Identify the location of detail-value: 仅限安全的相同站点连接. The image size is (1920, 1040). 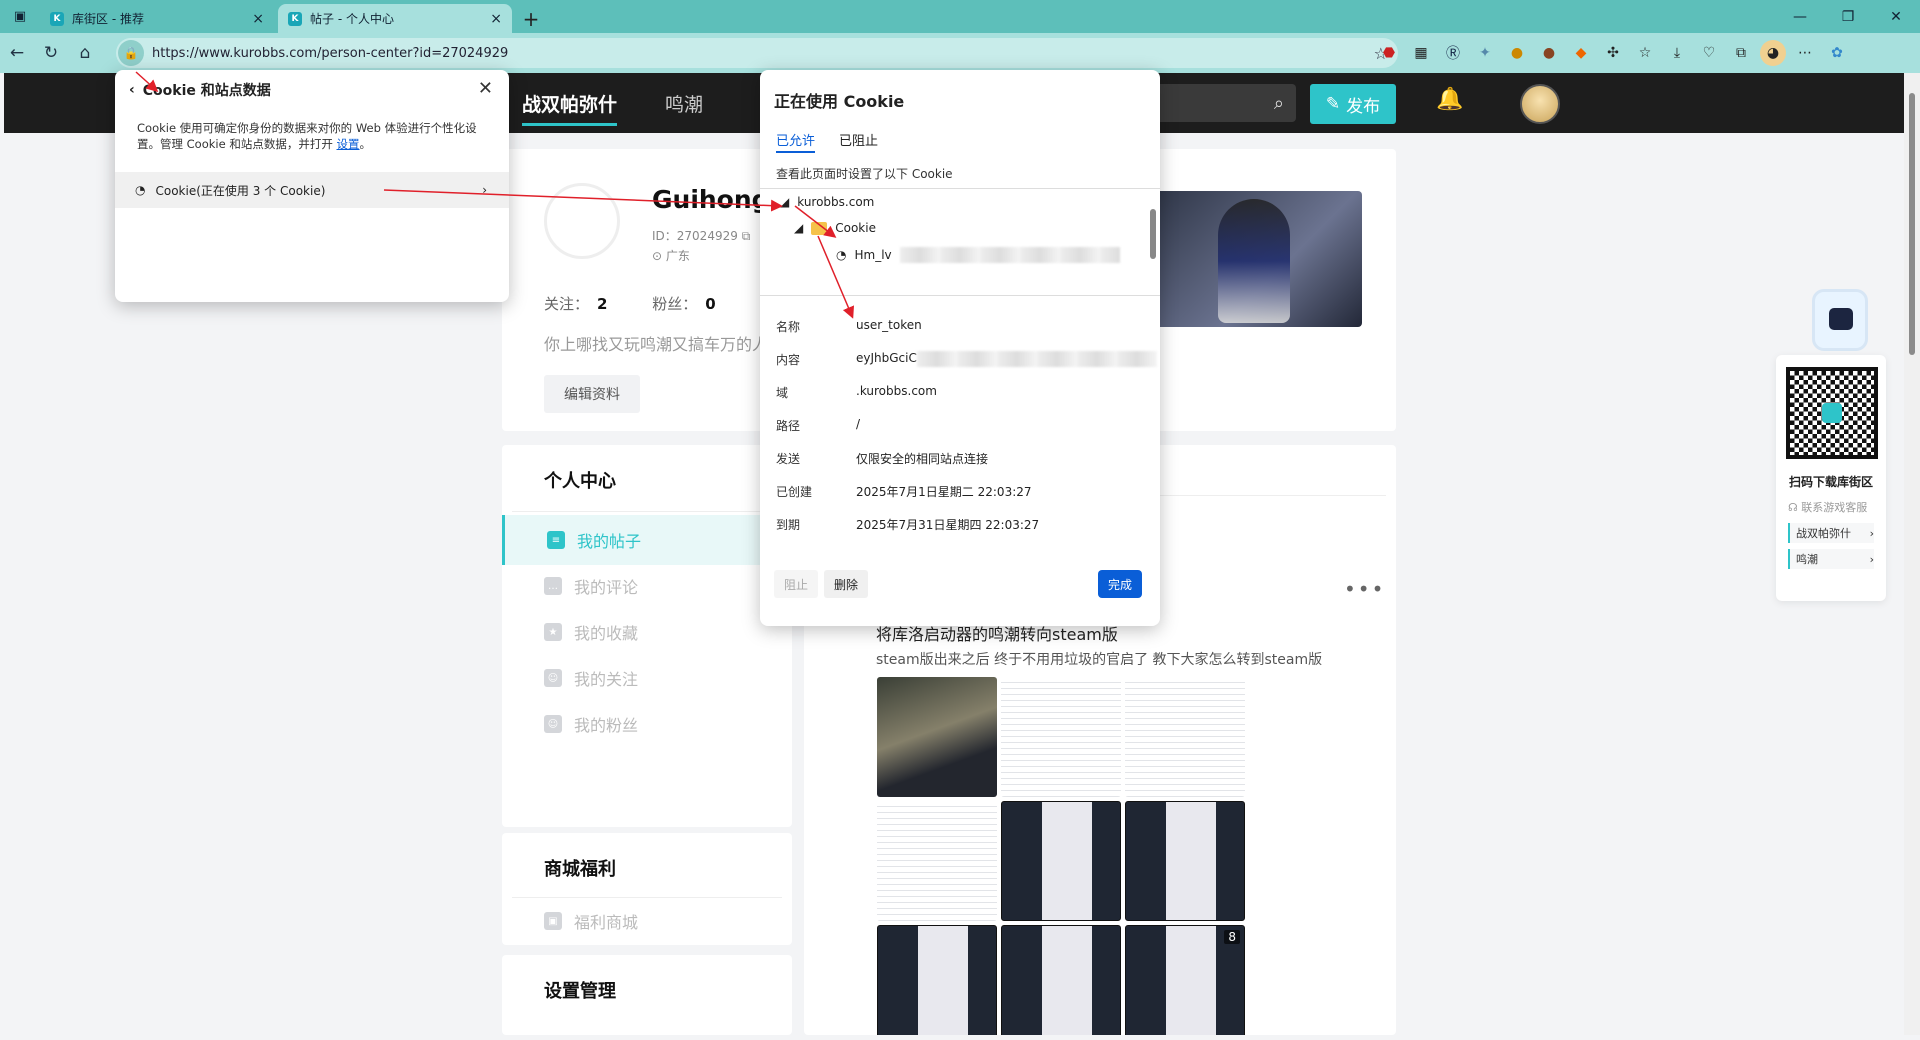
(922, 459).